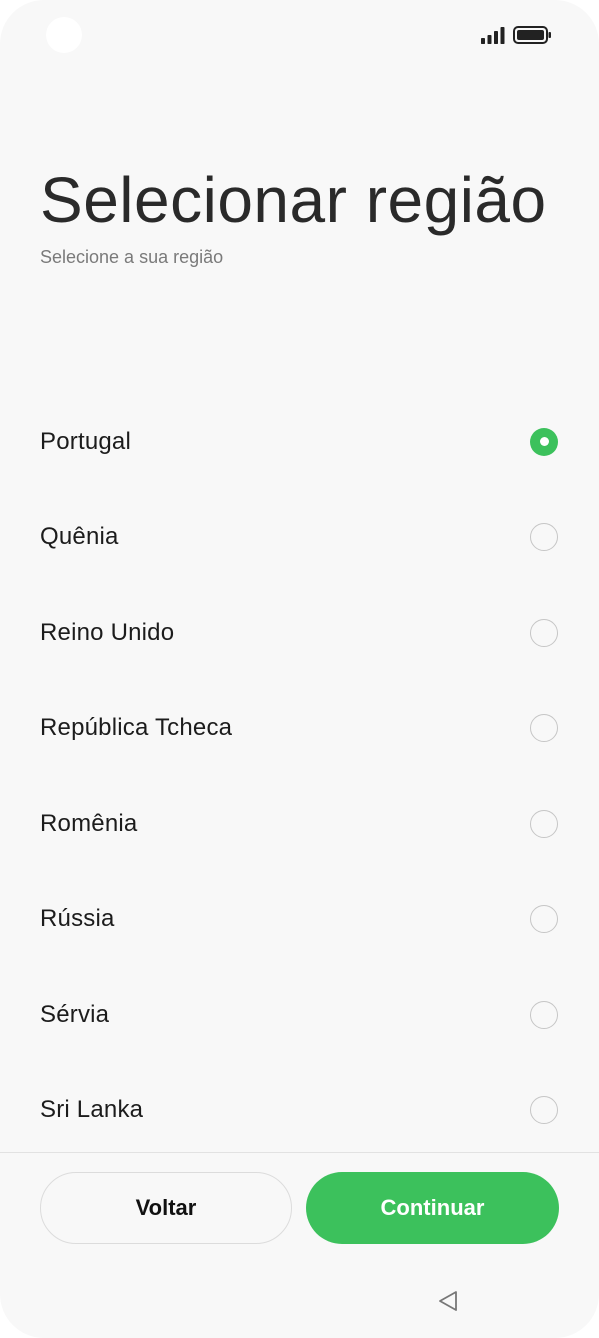  I want to click on page-title: Selecionar região, so click(293, 200).